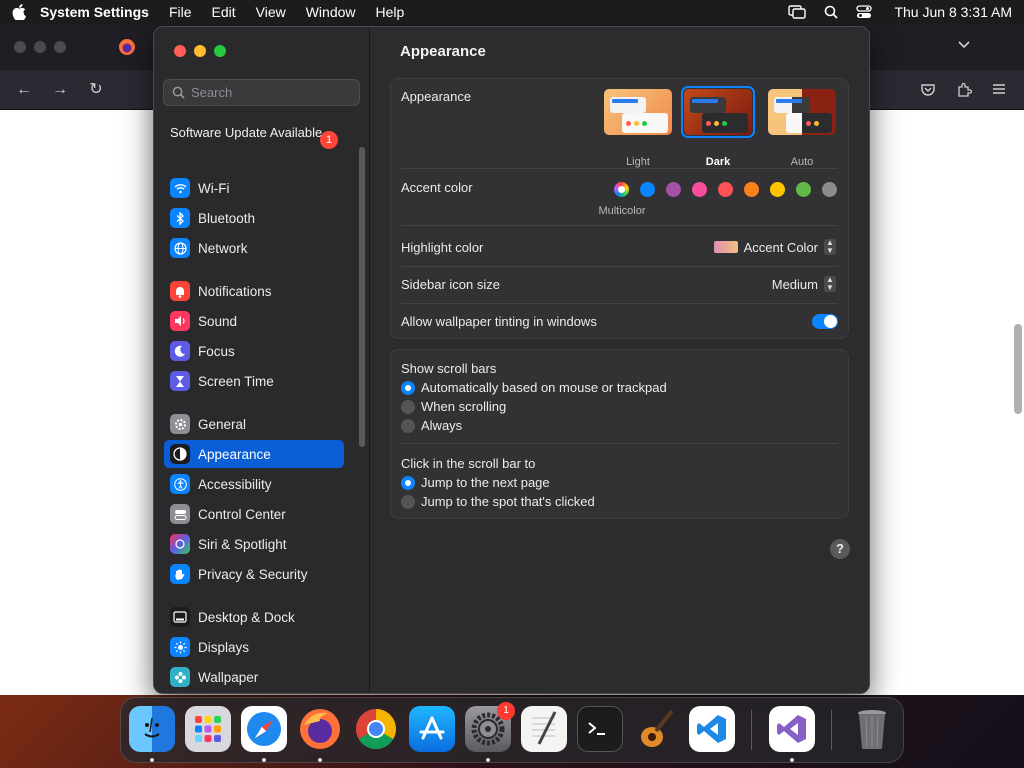 The height and width of the screenshot is (768, 1024). What do you see at coordinates (94, 12) in the screenshot?
I see `menu-app-name: System Settings` at bounding box center [94, 12].